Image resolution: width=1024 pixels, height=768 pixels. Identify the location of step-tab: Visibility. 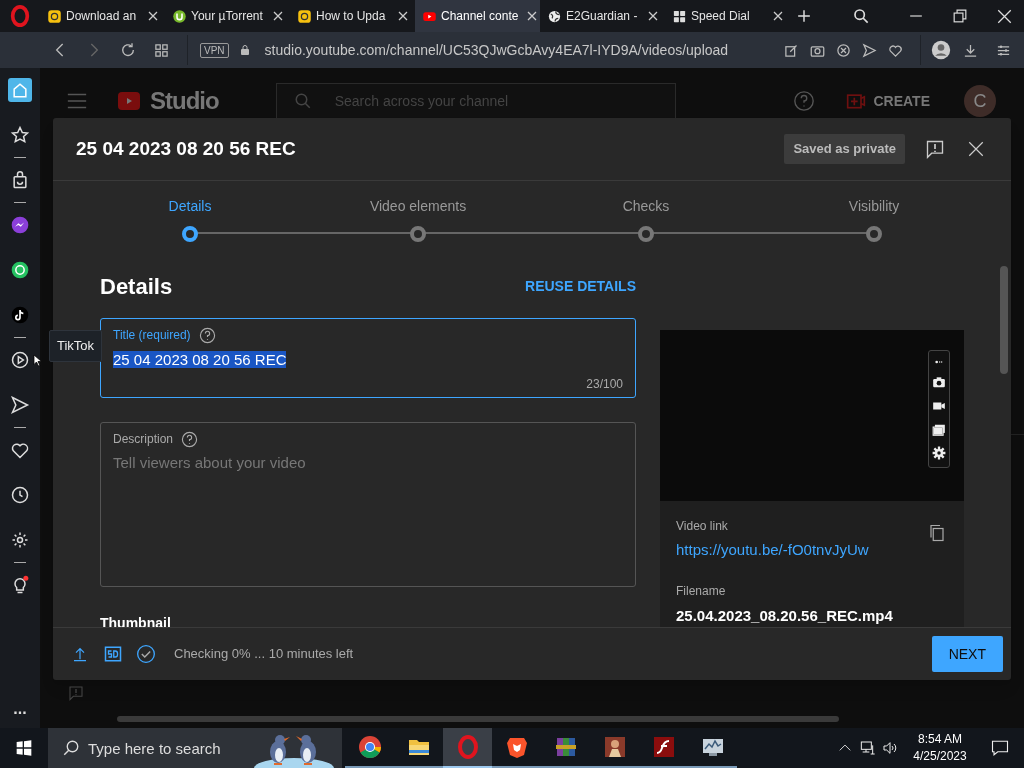
(874, 219).